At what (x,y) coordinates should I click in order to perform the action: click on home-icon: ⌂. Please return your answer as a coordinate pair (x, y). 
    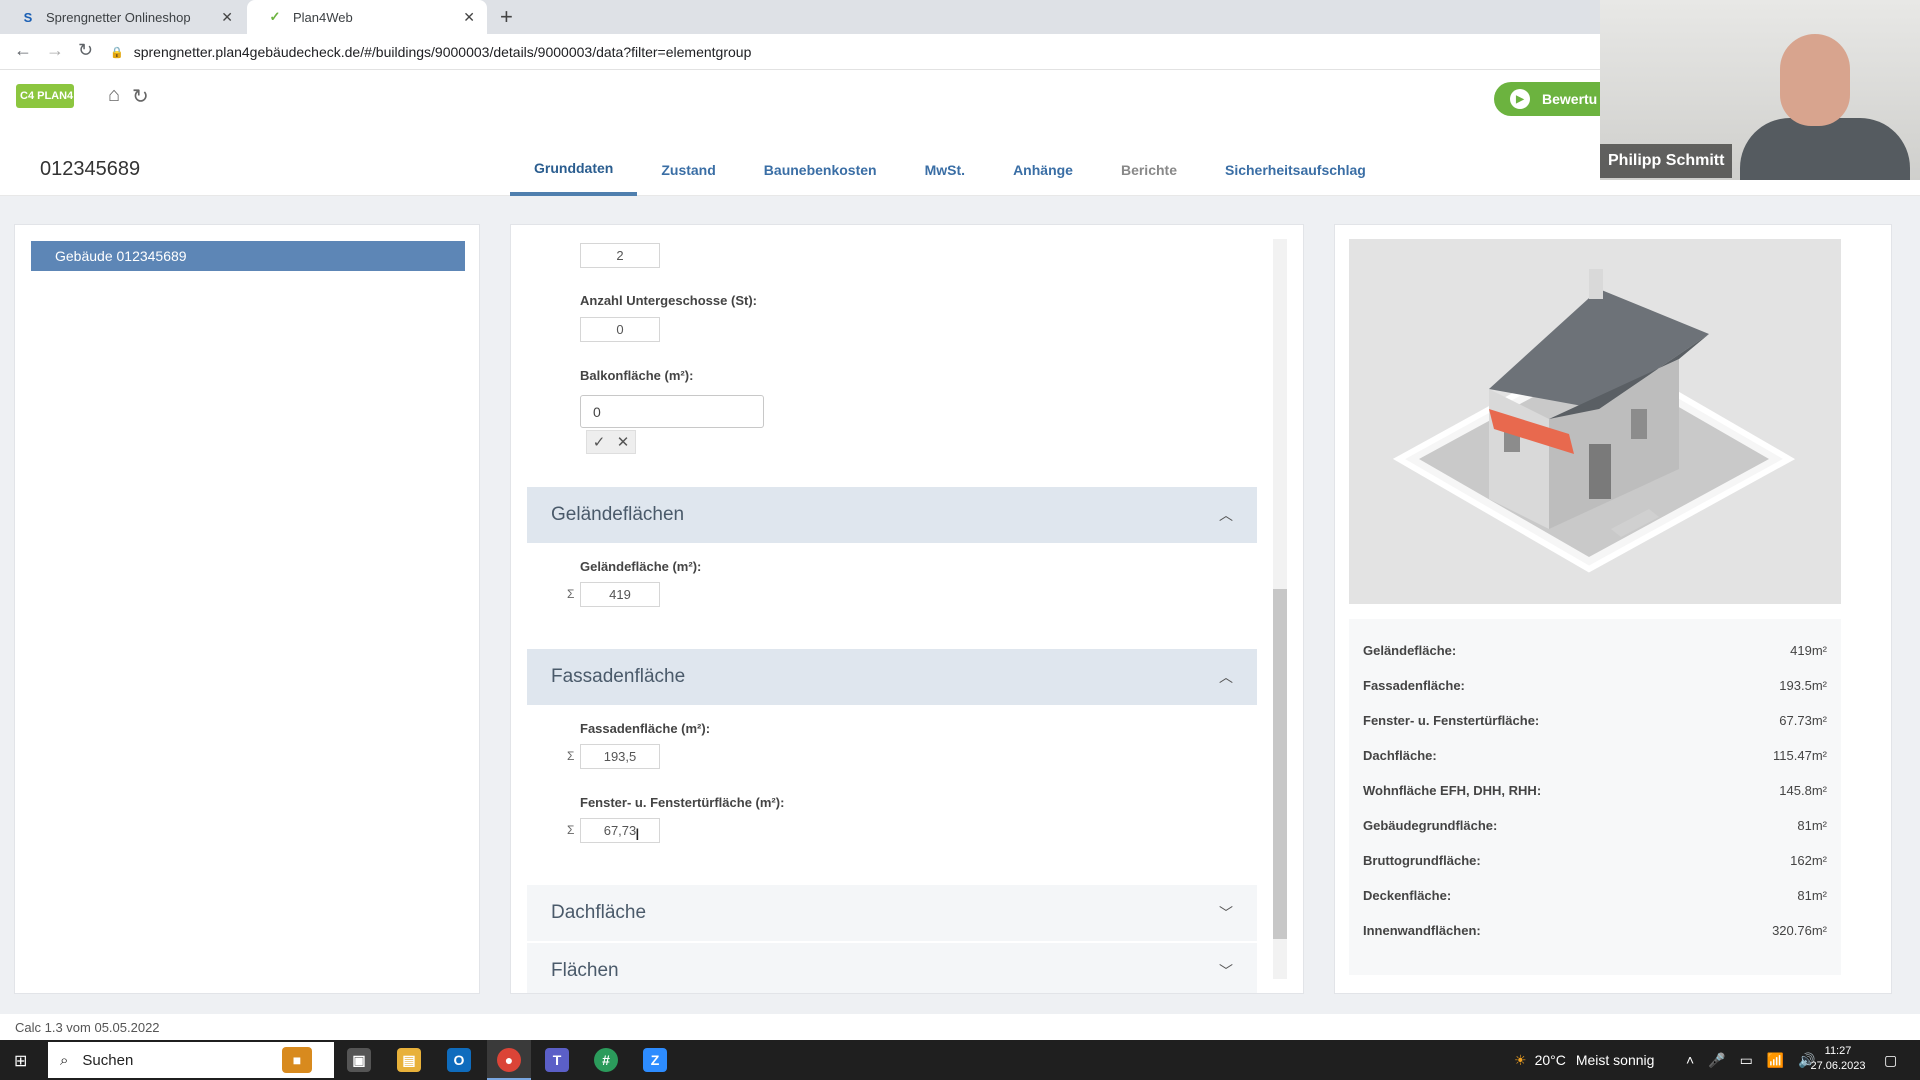
    Looking at the image, I should click on (114, 95).